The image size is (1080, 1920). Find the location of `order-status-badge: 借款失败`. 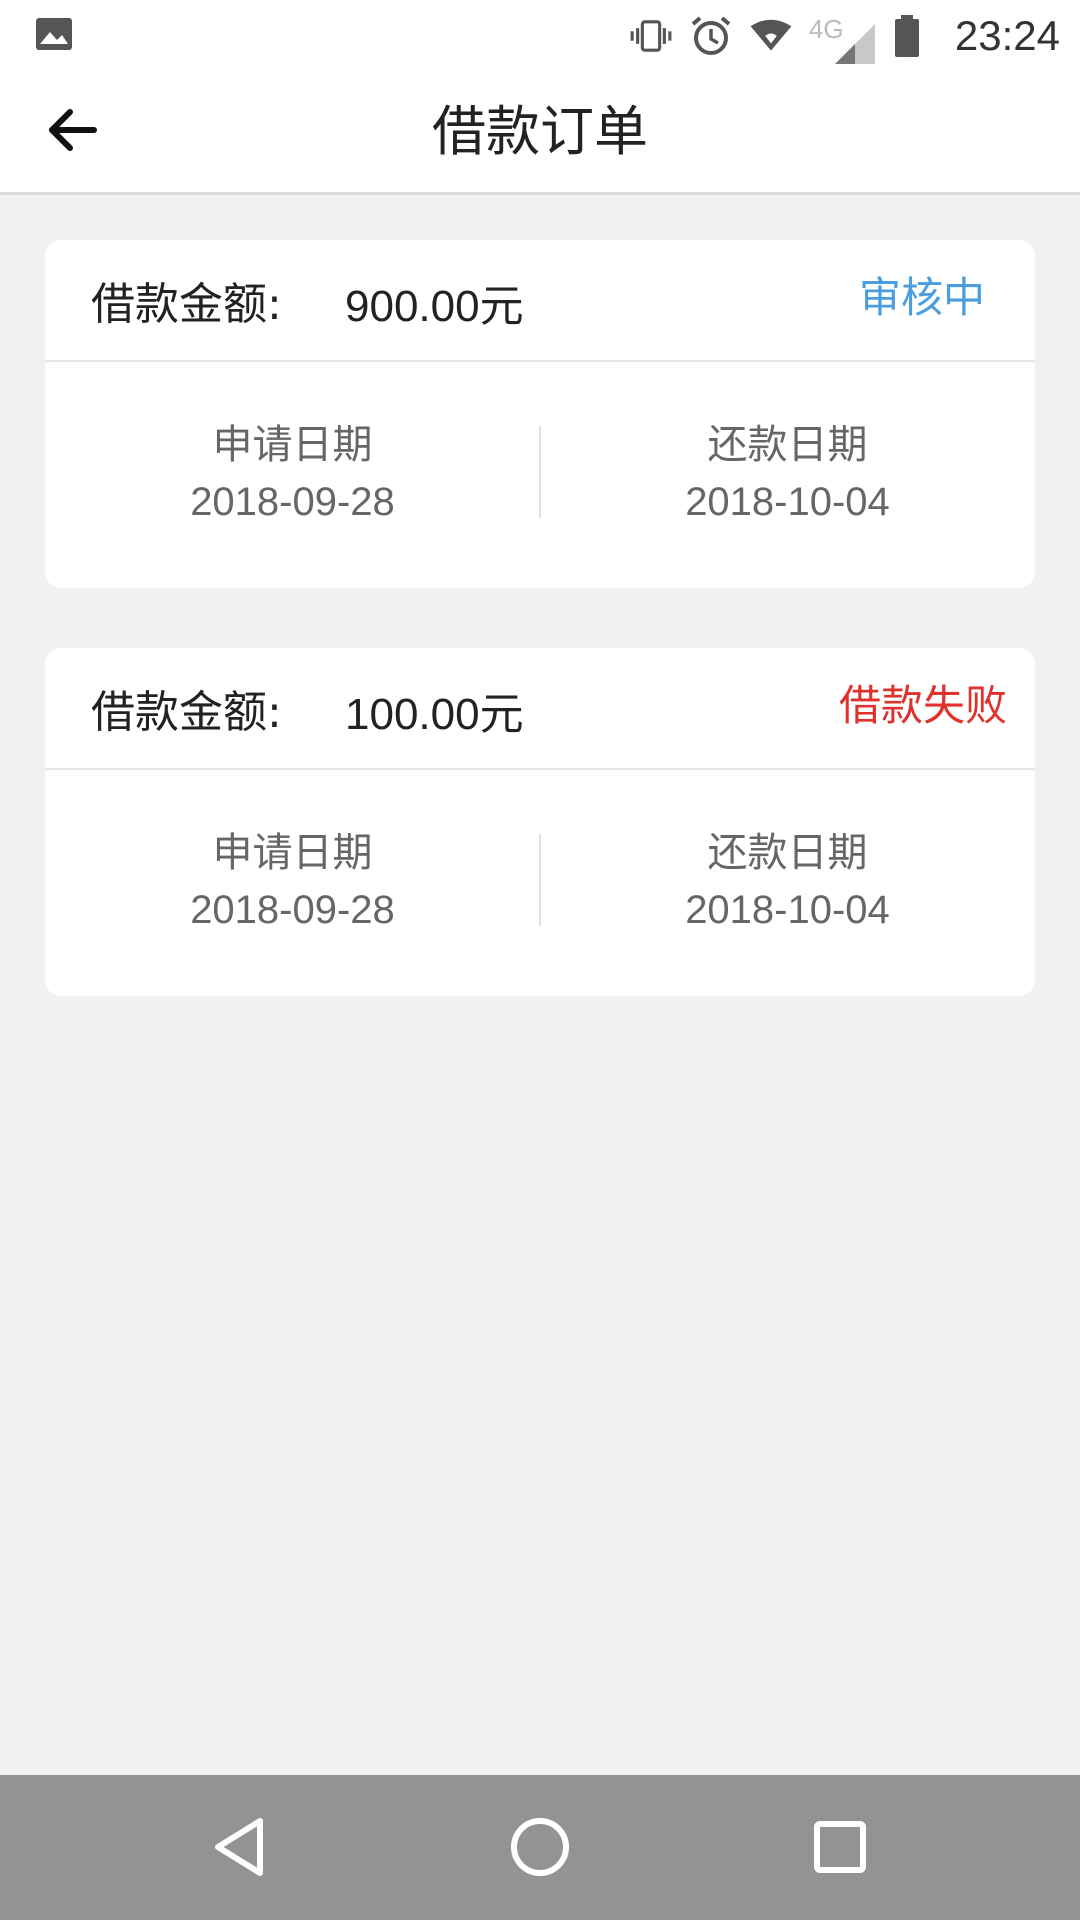

order-status-badge: 借款失败 is located at coordinates (922, 705).